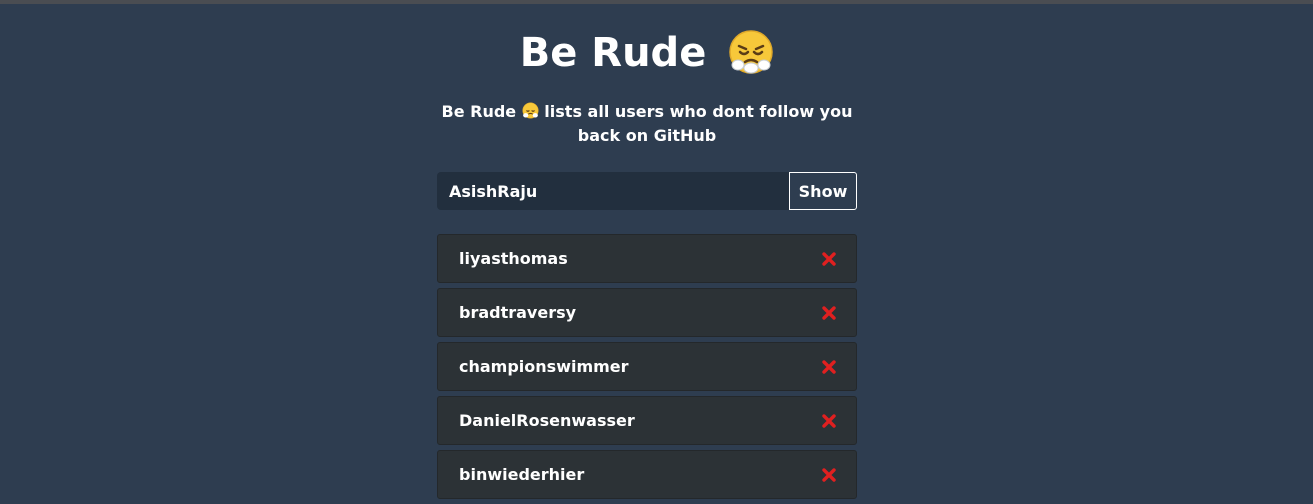  I want to click on page-title: Be Rude, so click(647, 53).